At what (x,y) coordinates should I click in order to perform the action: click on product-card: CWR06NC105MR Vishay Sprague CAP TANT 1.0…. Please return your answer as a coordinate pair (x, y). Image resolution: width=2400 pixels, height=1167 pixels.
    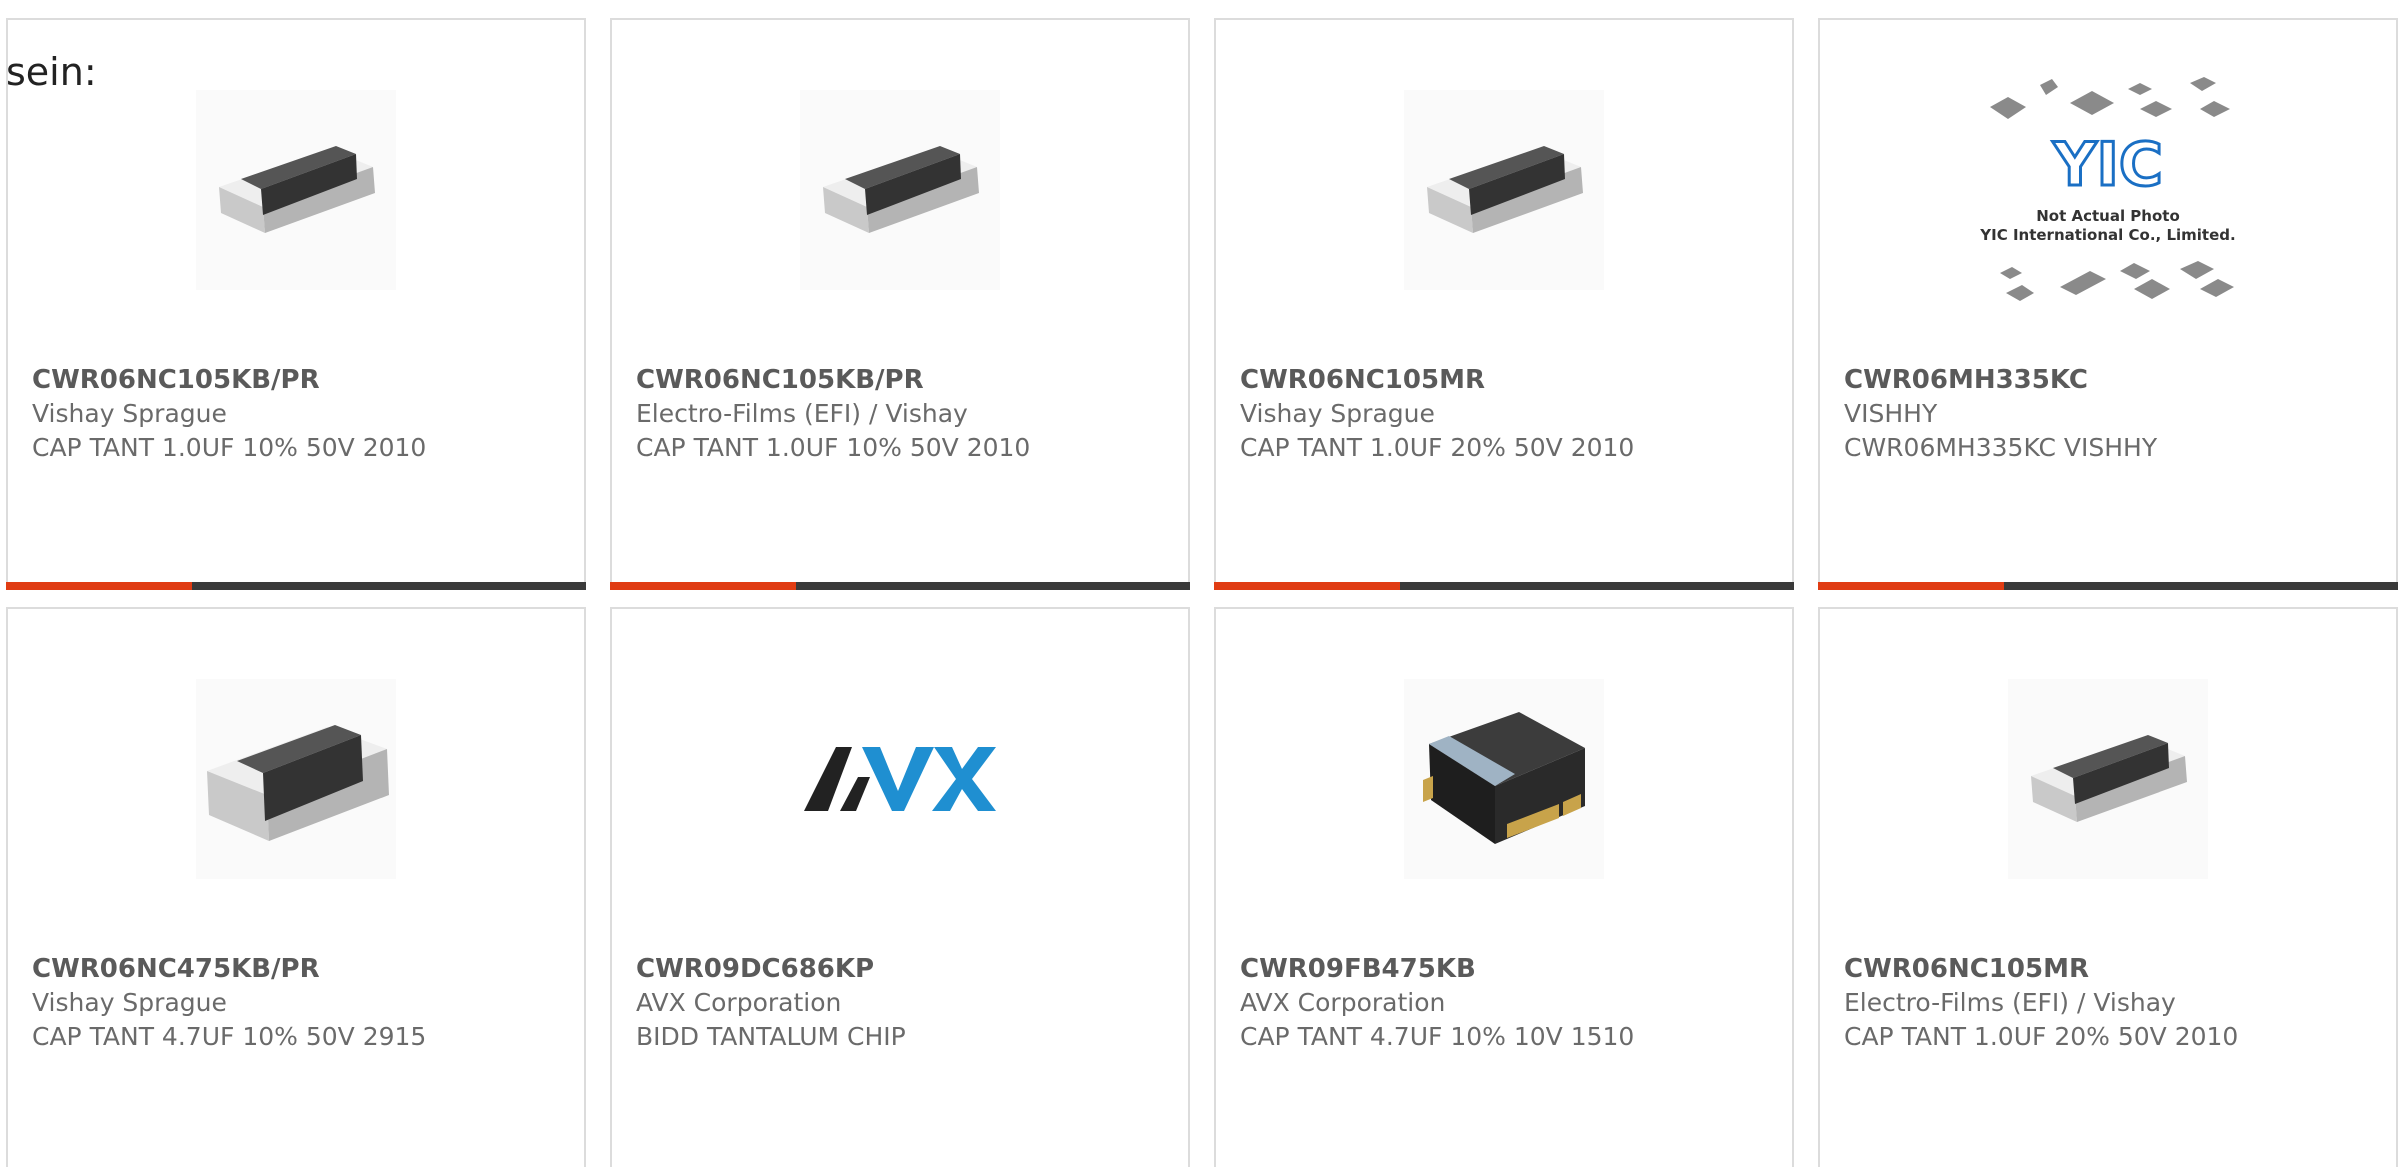
    Looking at the image, I should click on (1504, 304).